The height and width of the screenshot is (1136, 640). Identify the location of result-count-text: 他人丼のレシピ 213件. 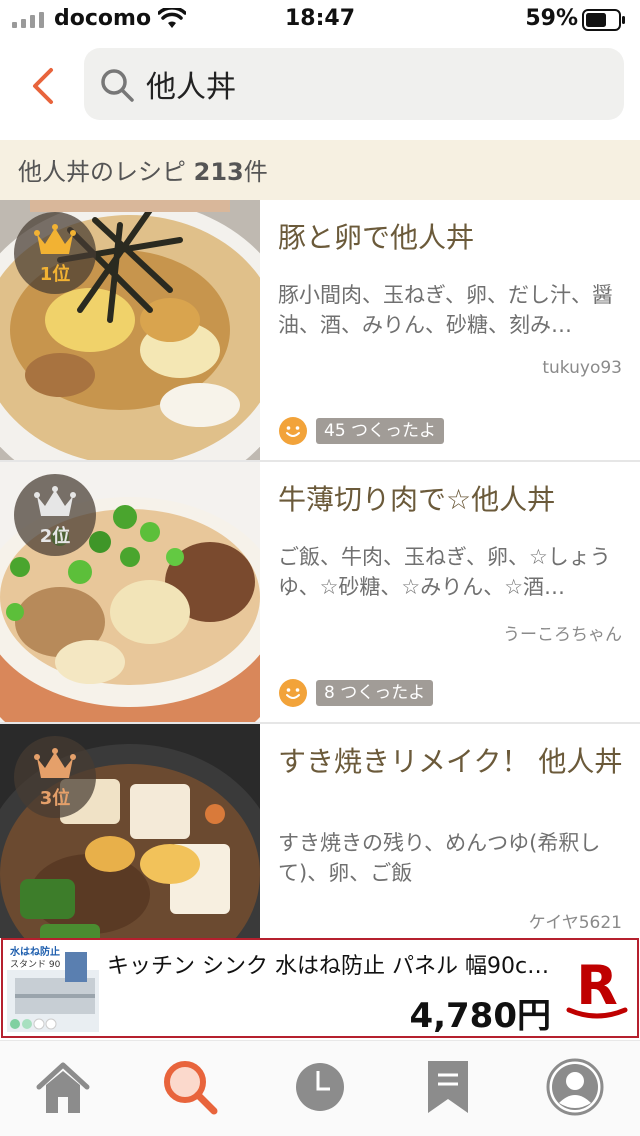
(143, 169).